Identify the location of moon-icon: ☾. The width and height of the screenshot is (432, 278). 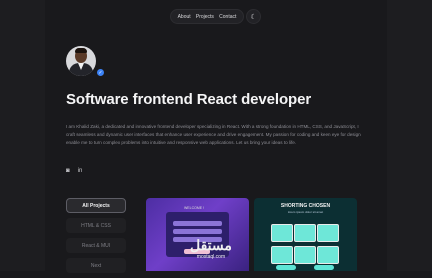
(253, 17).